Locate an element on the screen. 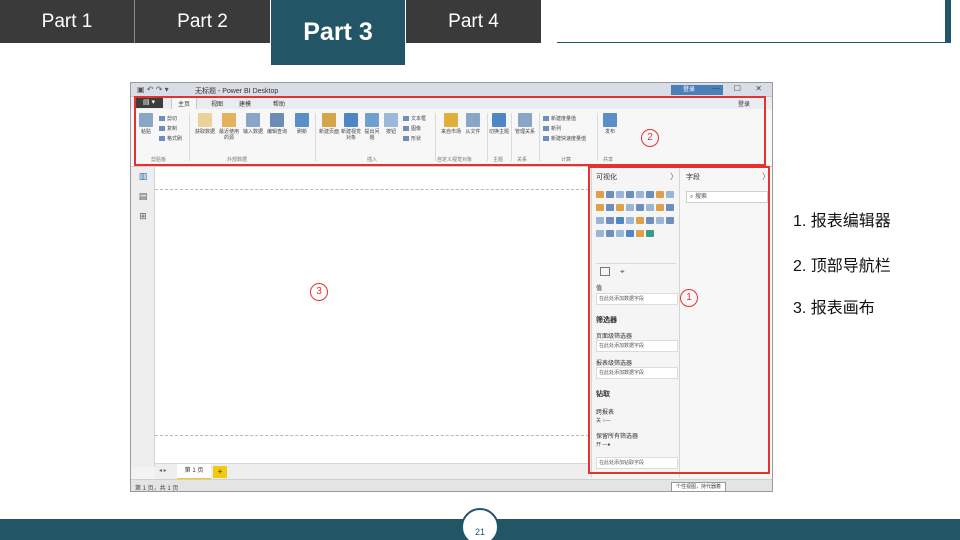  tab-part-2: Part 2 is located at coordinates (202, 21).